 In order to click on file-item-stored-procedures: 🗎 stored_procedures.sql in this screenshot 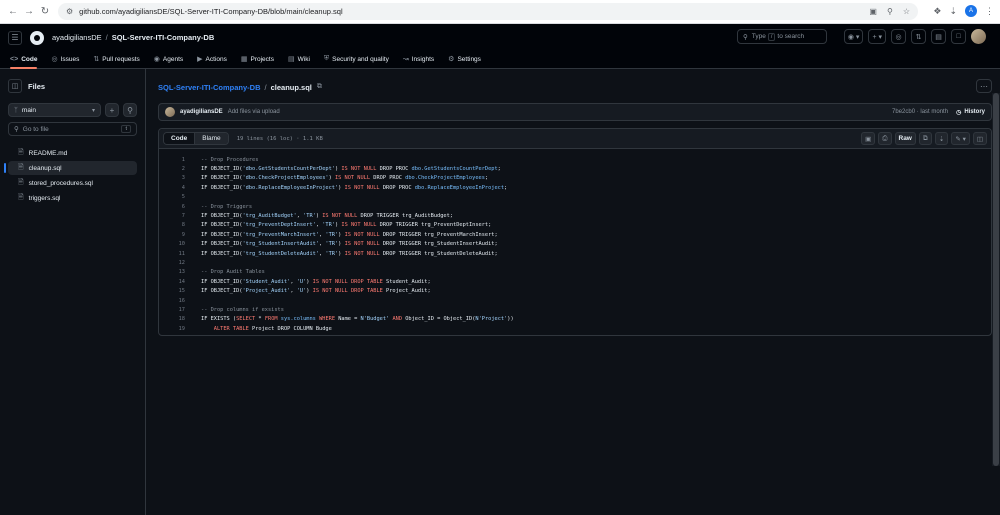, I will do `click(72, 183)`.